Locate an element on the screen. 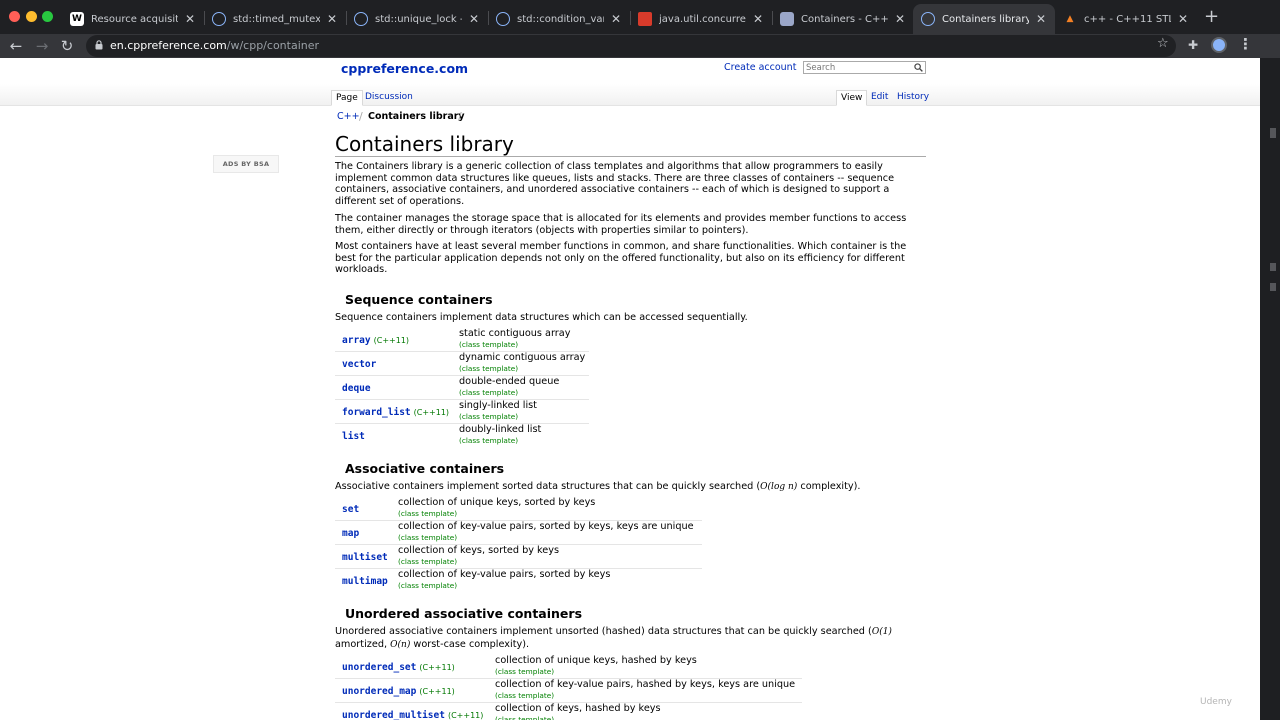  table-row: list doubly-linked list (class template) is located at coordinates (462, 436).